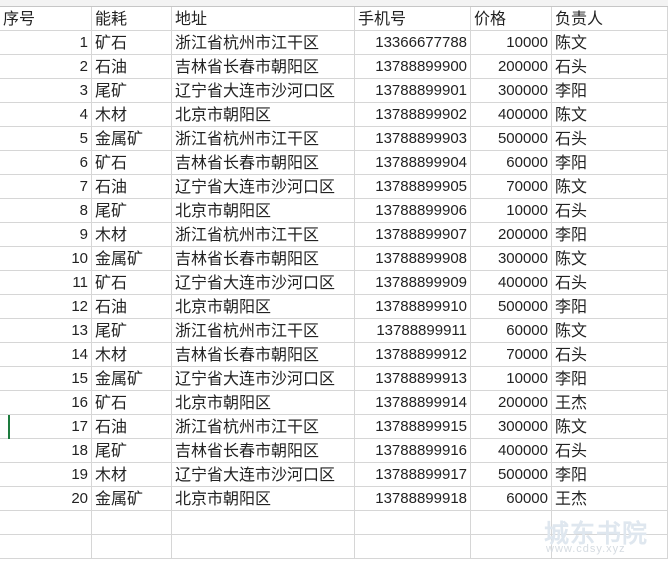  Describe the element at coordinates (413, 451) in the screenshot. I see `cell-phone: 13788899916` at that location.